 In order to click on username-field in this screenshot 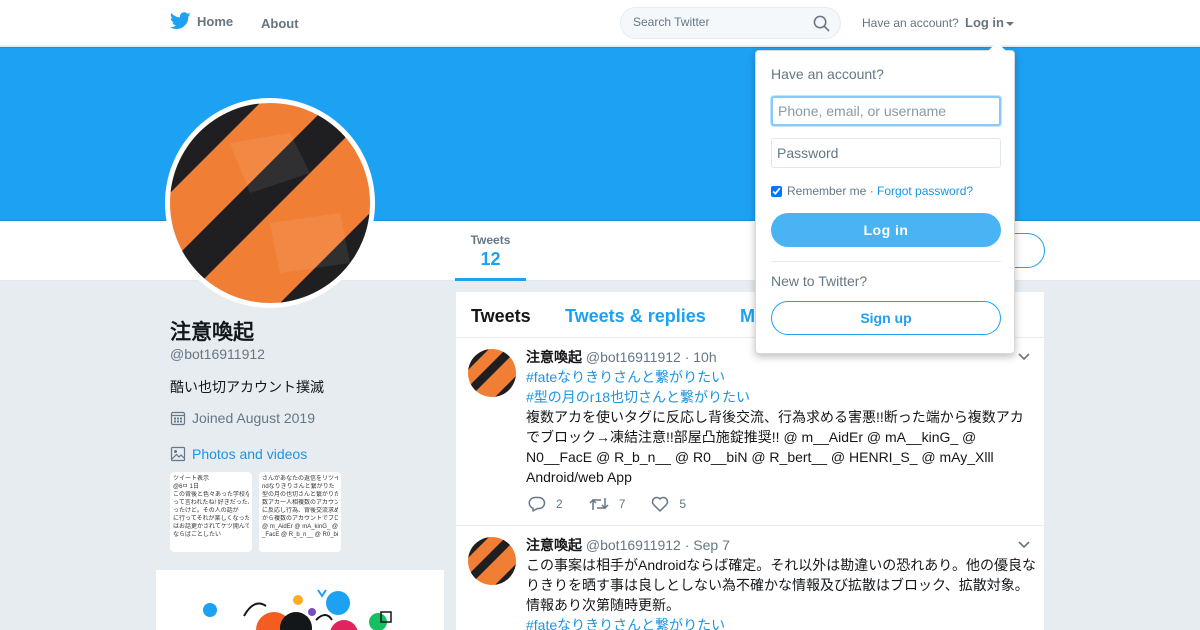, I will do `click(886, 111)`.